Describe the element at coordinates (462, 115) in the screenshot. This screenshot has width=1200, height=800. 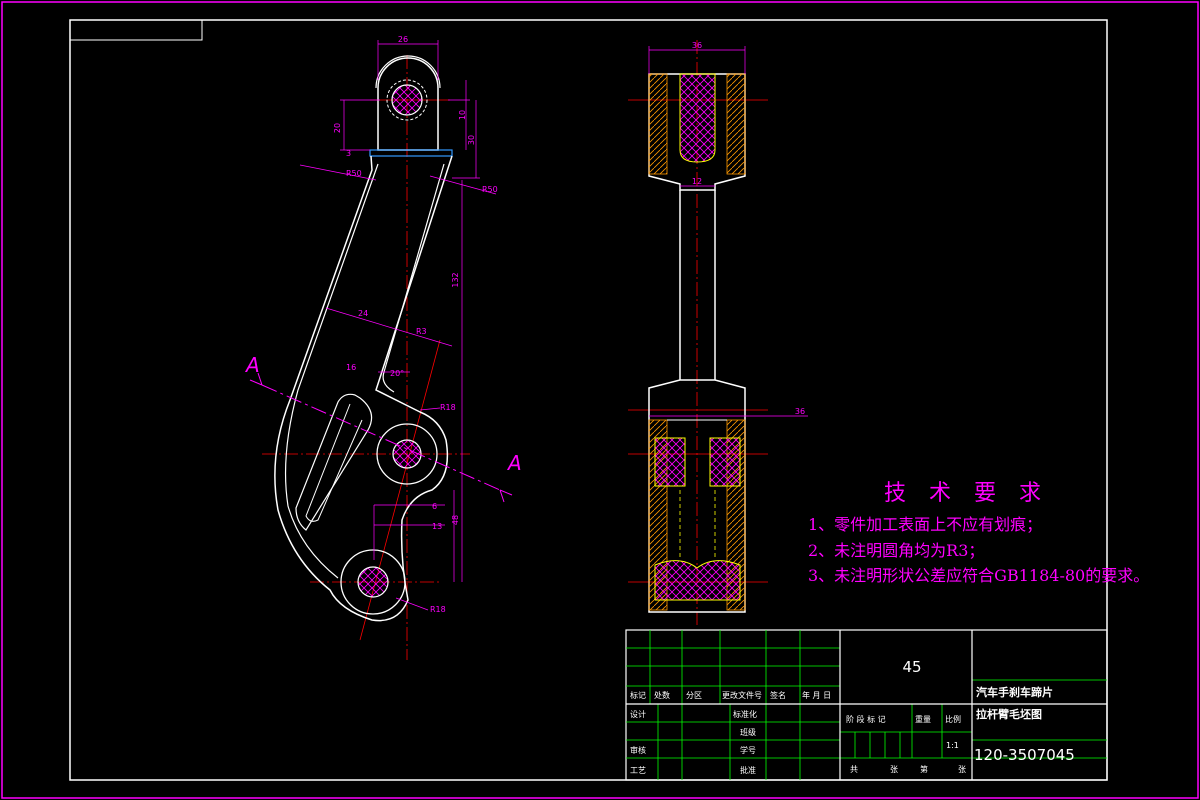
I see `dim-right-height-a: 10` at that location.